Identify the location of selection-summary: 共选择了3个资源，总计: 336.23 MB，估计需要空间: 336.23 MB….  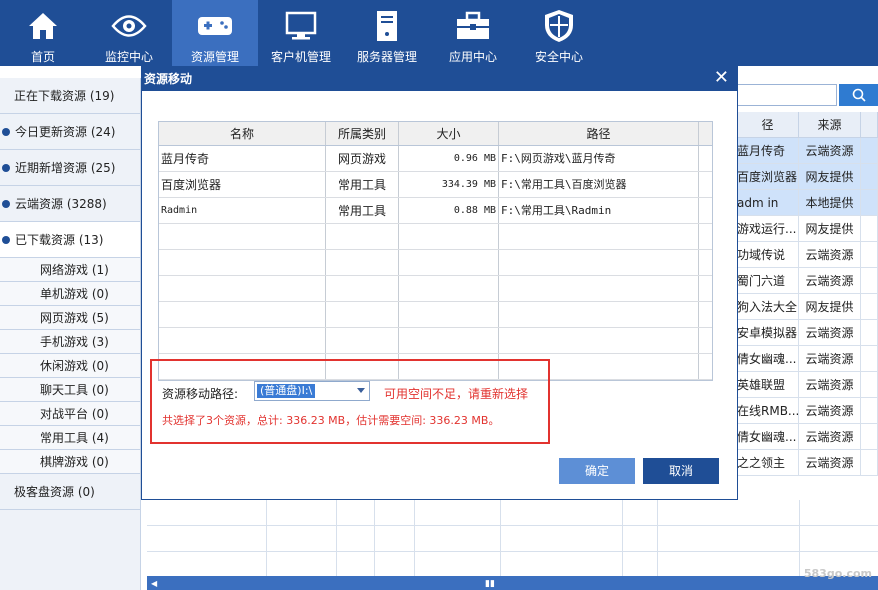
(331, 420).